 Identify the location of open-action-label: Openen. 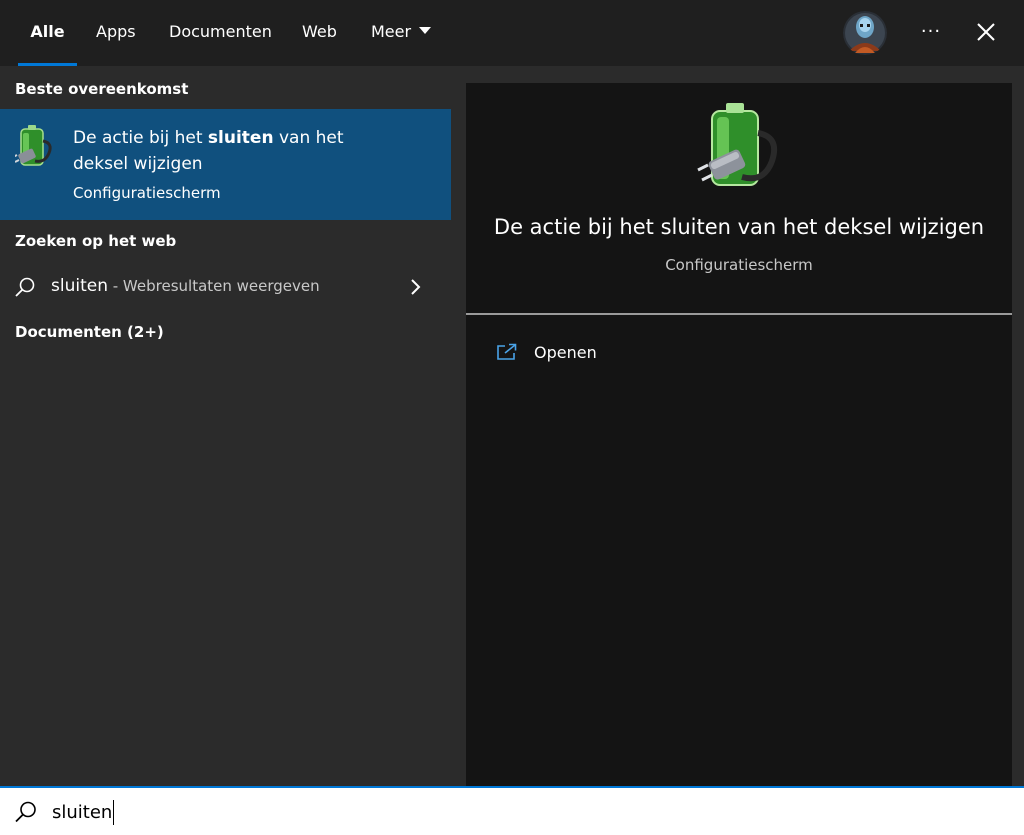
(565, 352).